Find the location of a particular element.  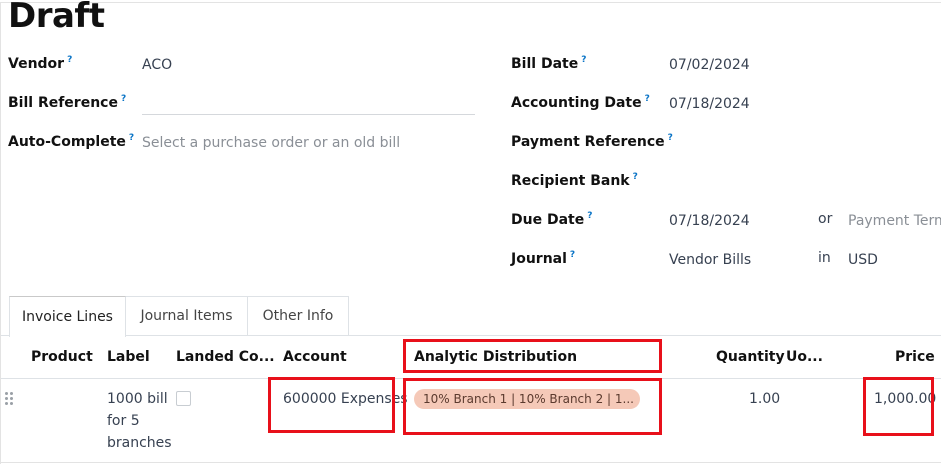

auto-complete-field: Select a purchase order or an old bill is located at coordinates (271, 143).